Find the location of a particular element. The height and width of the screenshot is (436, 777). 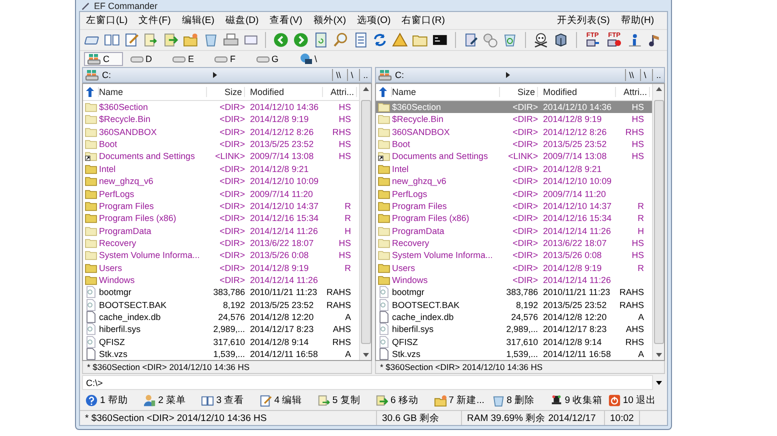

menu-item: 选项(O) is located at coordinates (377, 20).